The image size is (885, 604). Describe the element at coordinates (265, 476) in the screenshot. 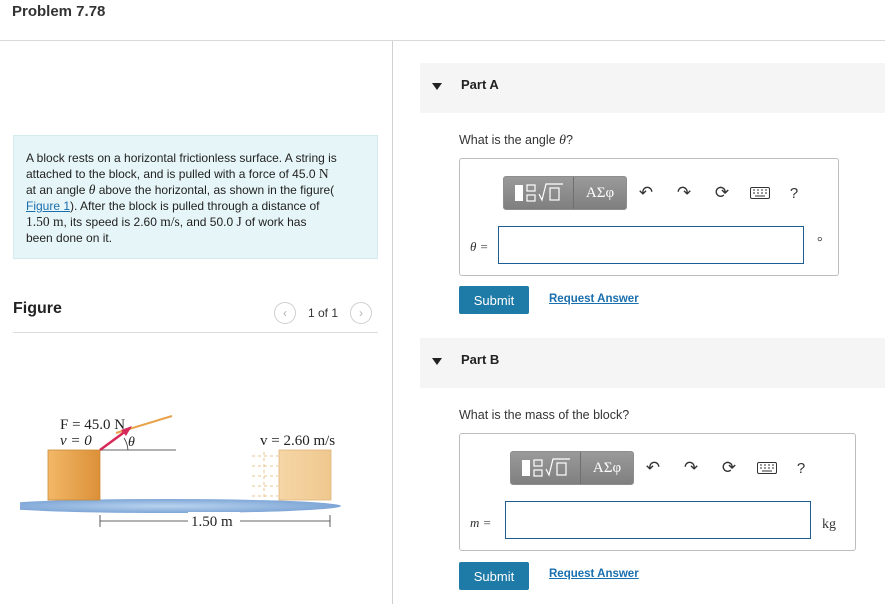

I see `block-final-ghost` at that location.